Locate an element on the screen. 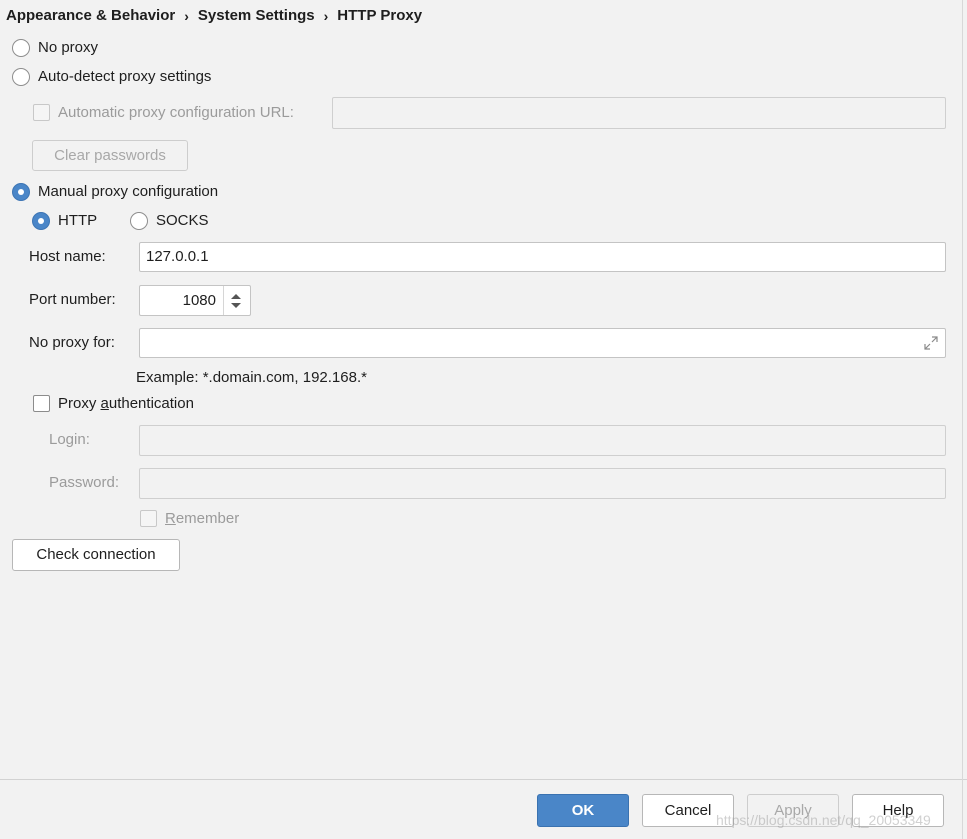 This screenshot has width=967, height=839. socks-label: SOCKS is located at coordinates (182, 221).